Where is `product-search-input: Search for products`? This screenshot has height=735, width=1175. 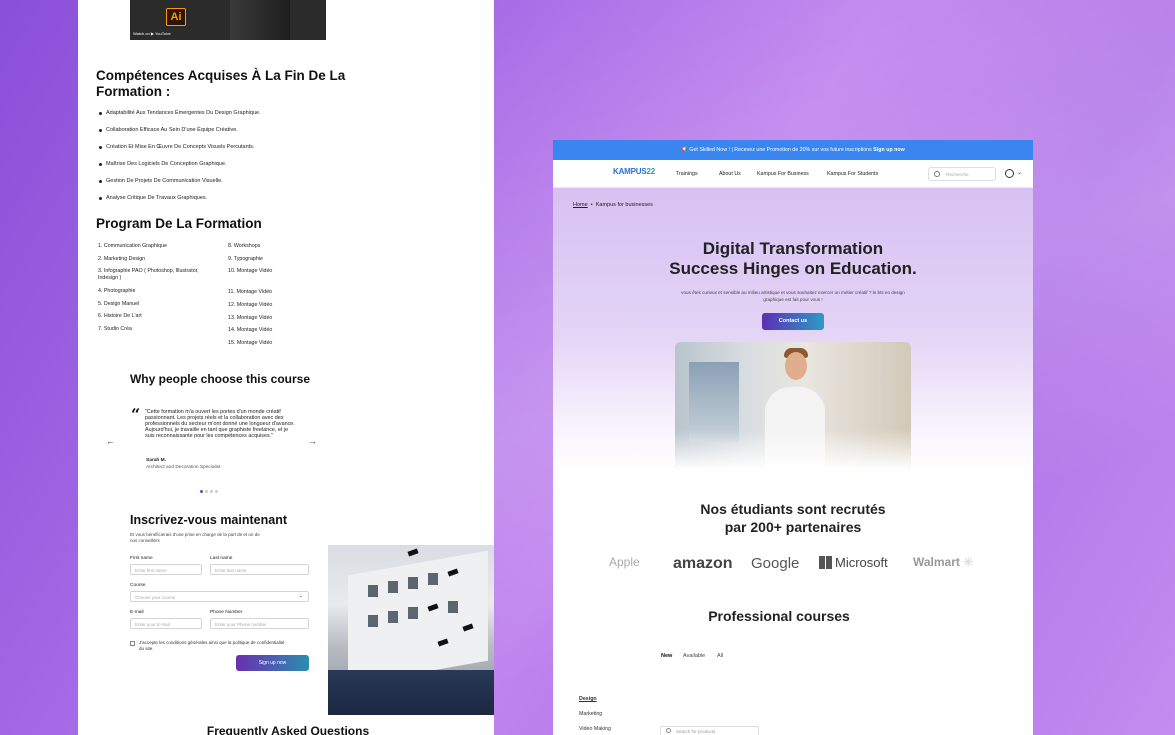
product-search-input: Search for products is located at coordinates (709, 730).